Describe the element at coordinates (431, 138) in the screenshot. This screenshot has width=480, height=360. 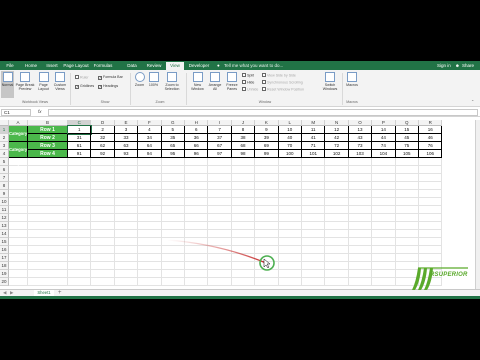
I see `data-cell: 46` at that location.